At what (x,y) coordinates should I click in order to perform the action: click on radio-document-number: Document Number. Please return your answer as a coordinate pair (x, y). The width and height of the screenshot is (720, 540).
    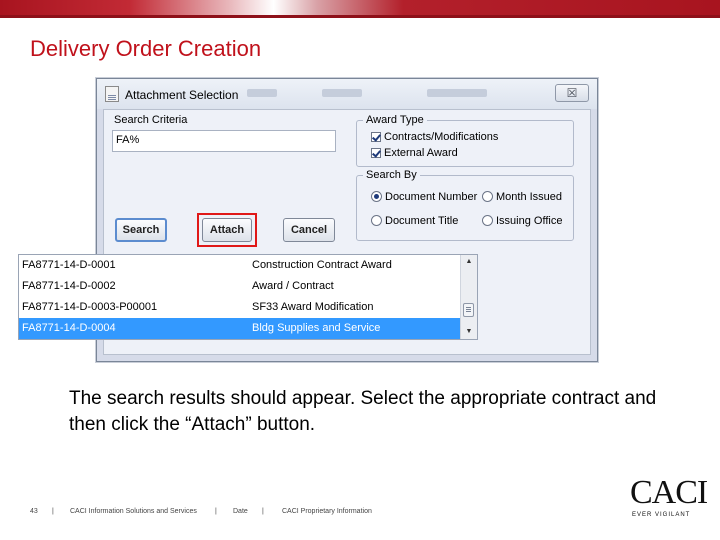
    Looking at the image, I should click on (424, 197).